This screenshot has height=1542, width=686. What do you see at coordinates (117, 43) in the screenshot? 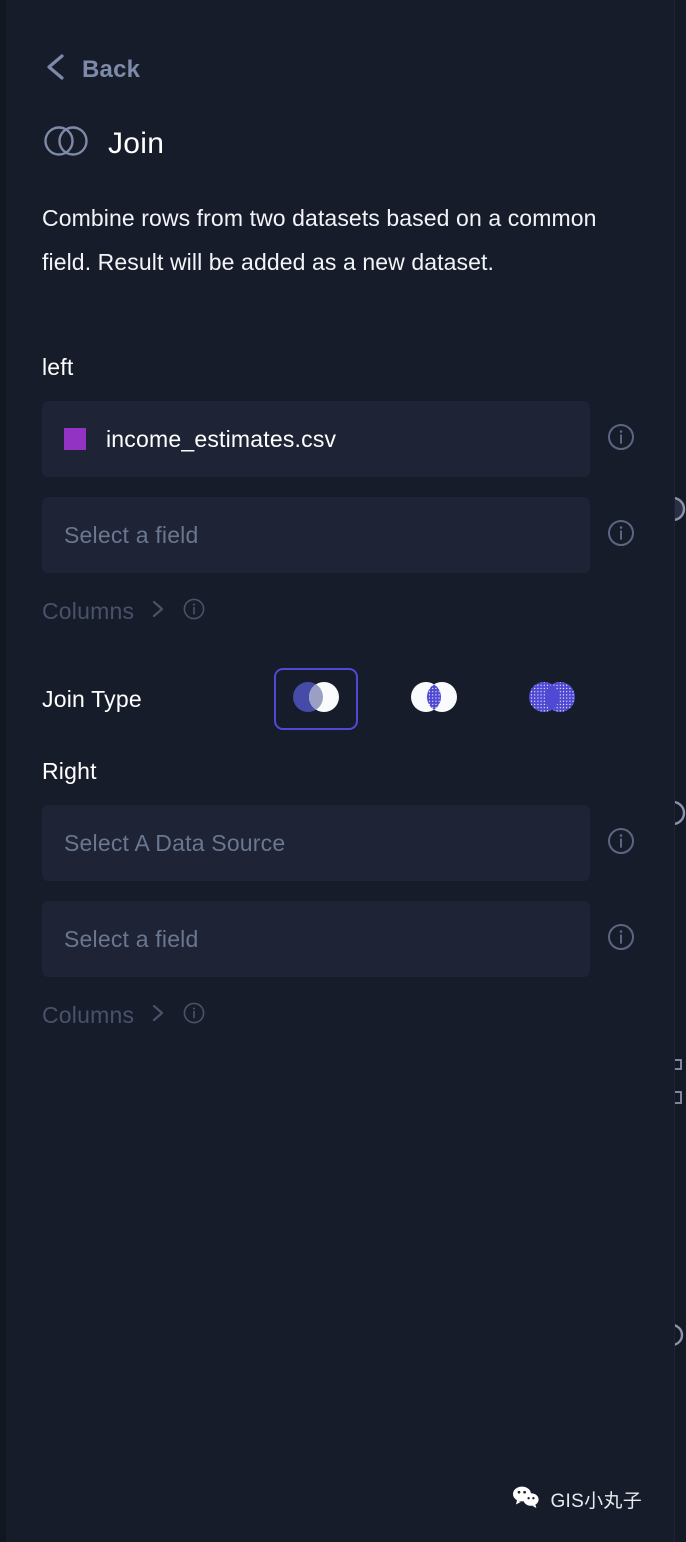
I see `back-button: Back` at bounding box center [117, 43].